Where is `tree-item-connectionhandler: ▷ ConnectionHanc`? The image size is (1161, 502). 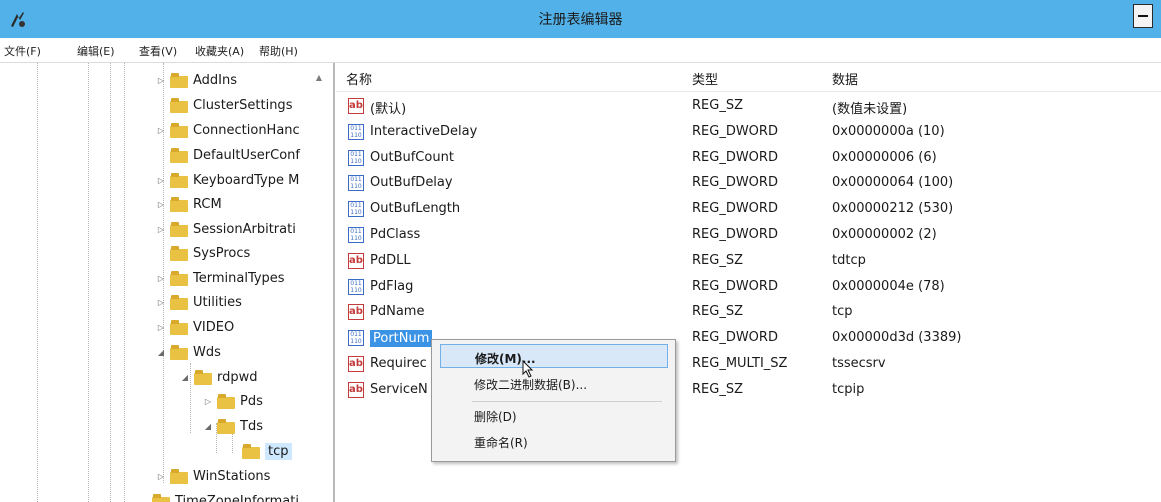
tree-item-connectionhandler: ▷ ConnectionHanc is located at coordinates (228, 130).